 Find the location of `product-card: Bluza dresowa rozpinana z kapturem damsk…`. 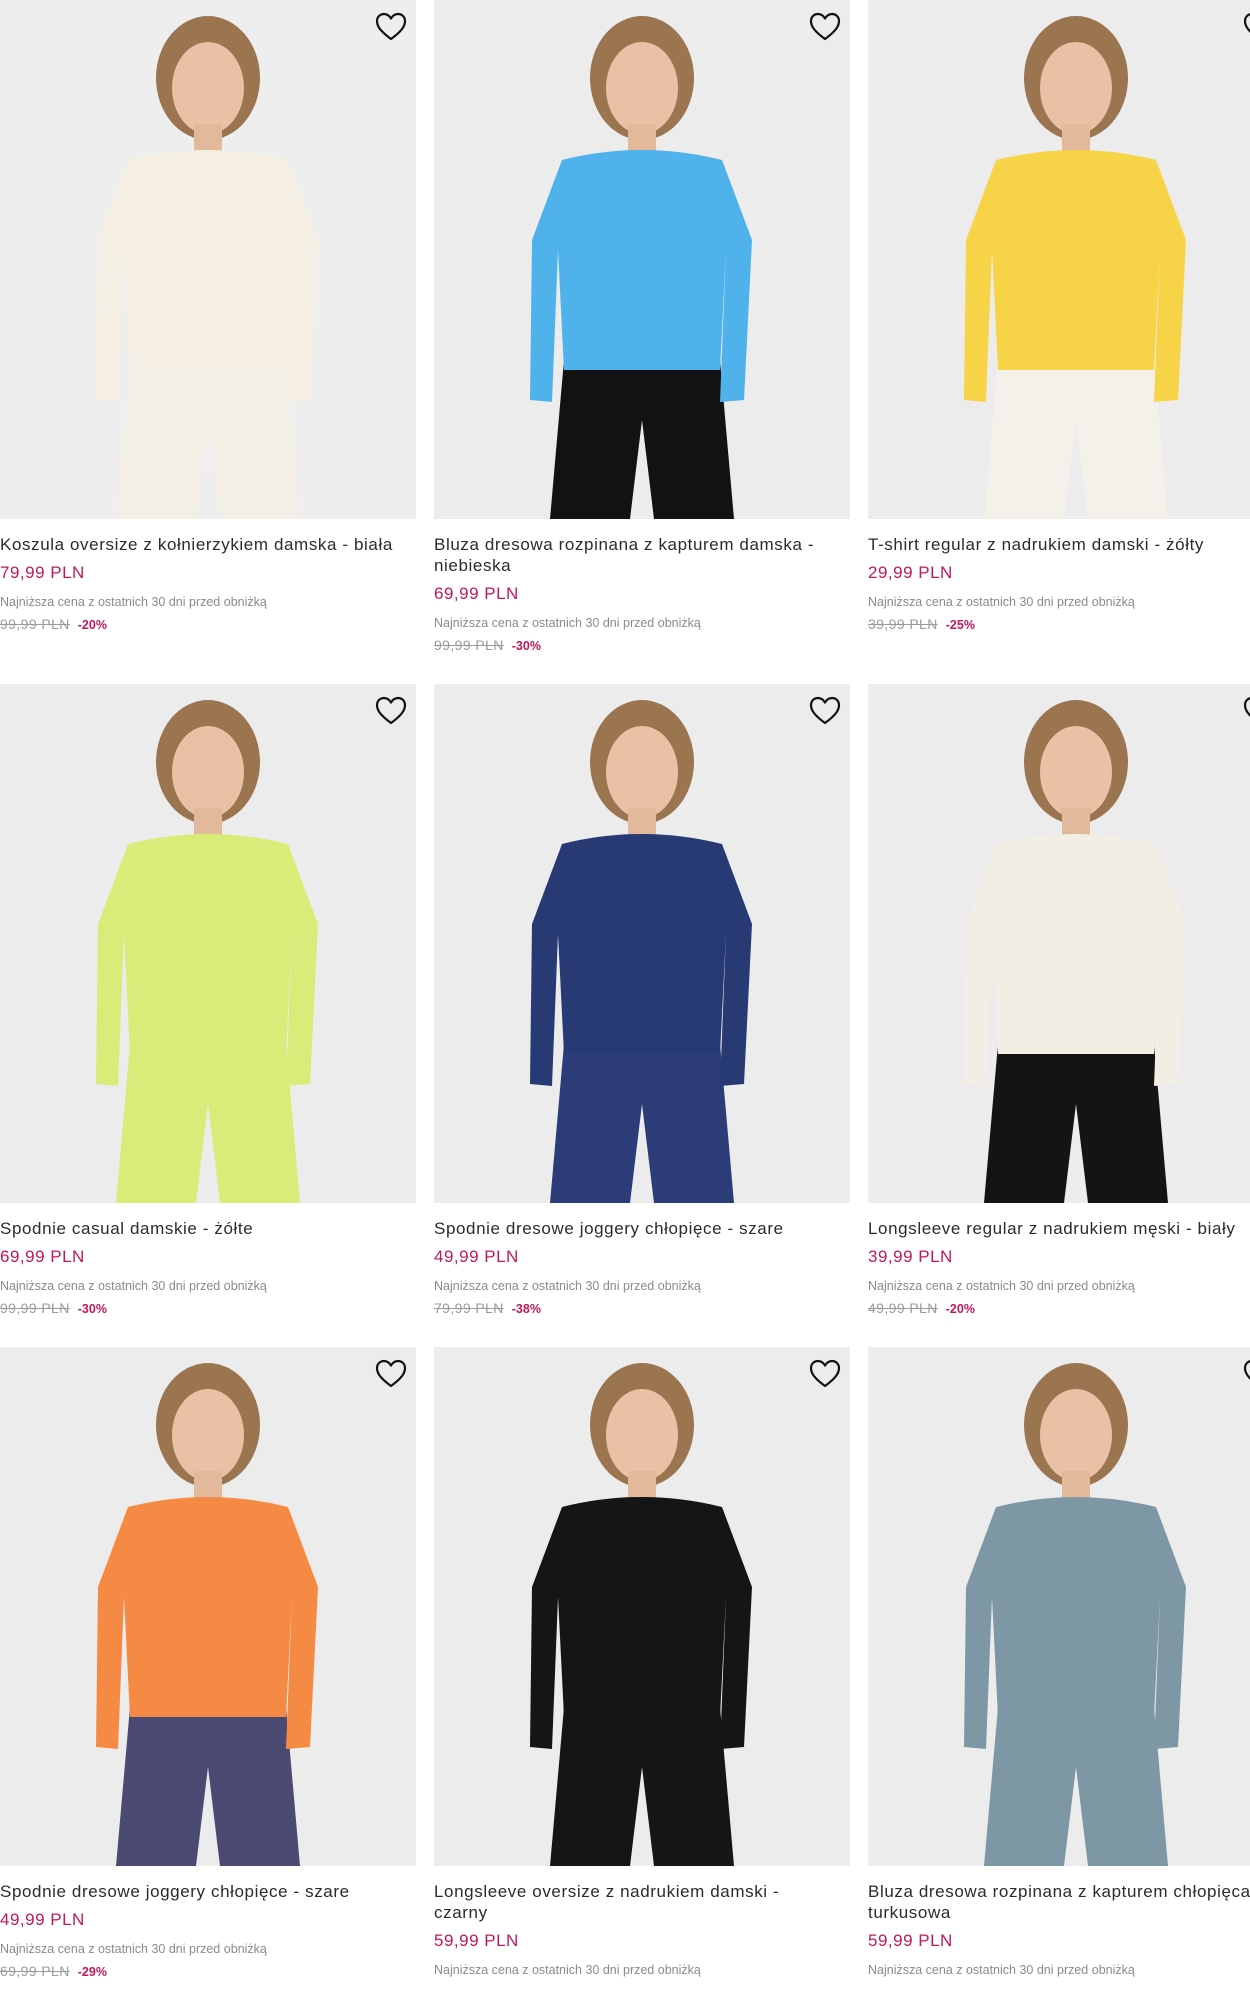

product-card: Bluza dresowa rozpinana z kapturem damsk… is located at coordinates (642, 327).